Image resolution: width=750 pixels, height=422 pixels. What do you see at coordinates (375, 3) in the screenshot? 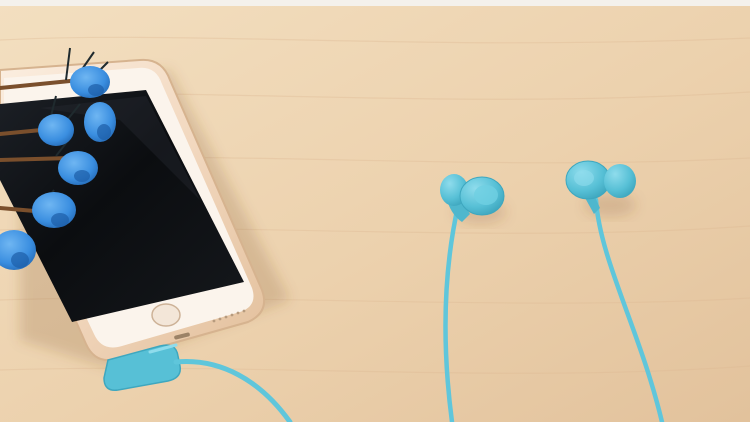
I see `wall-strip` at bounding box center [375, 3].